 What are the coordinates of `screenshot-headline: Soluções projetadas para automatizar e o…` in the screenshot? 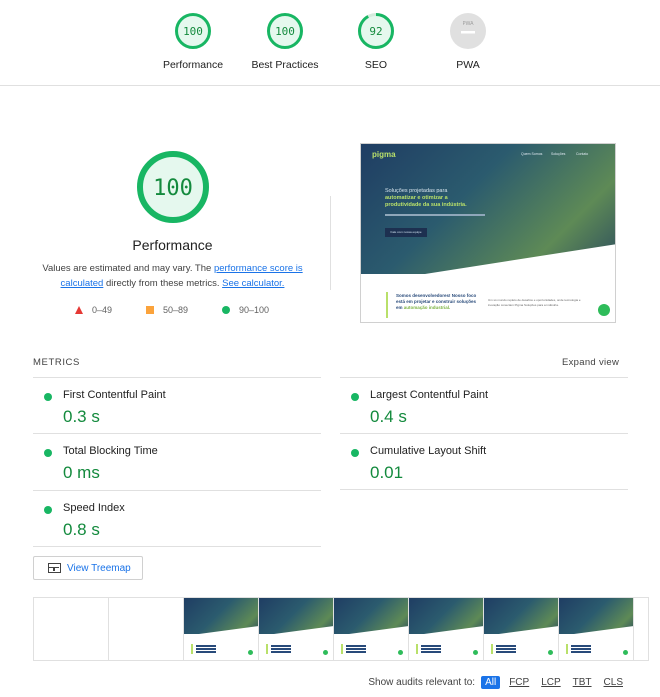 It's located at (426, 198).